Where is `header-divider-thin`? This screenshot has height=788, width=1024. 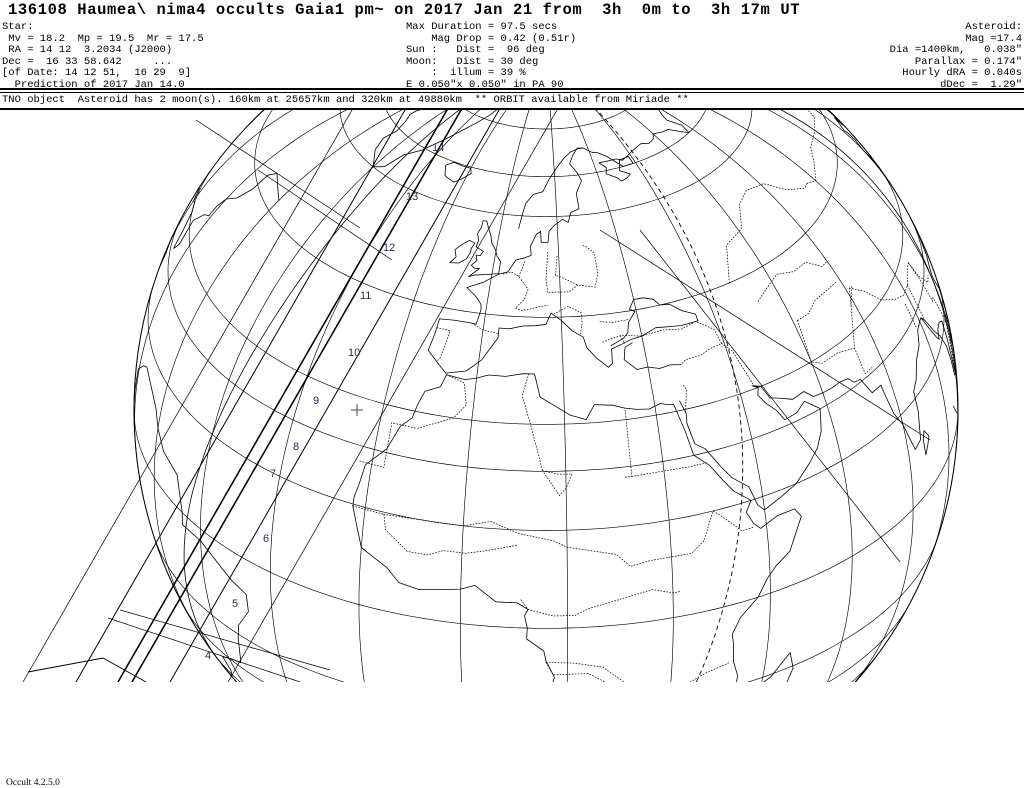 header-divider-thin is located at coordinates (512, 92).